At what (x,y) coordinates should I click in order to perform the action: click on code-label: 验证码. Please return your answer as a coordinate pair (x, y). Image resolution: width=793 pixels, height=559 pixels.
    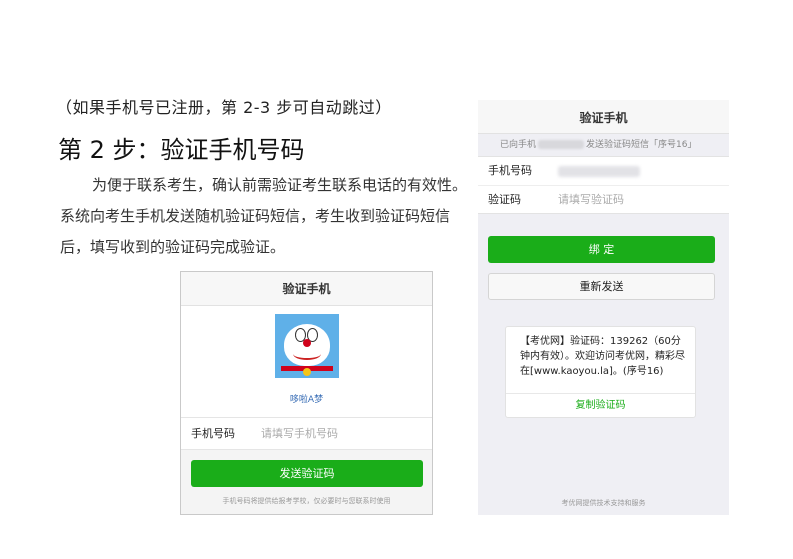
    Looking at the image, I should click on (504, 199).